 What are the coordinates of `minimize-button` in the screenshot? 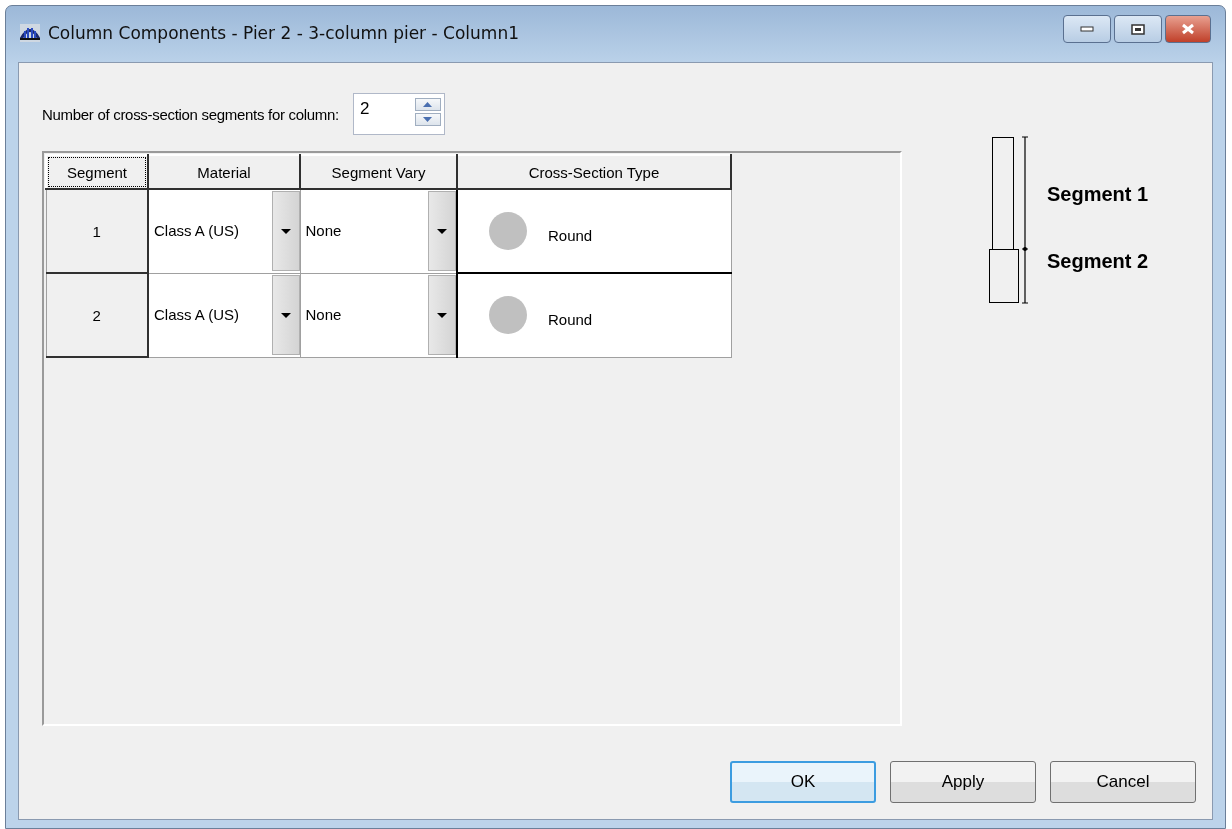 It's located at (1087, 29).